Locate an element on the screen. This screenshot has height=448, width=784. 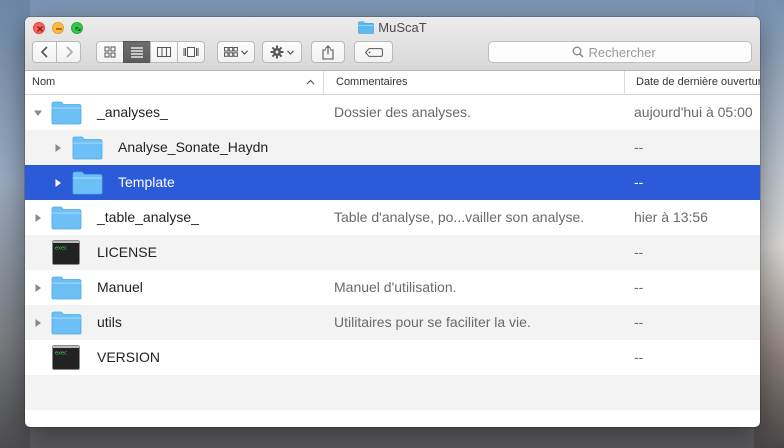
chevron-right-icon is located at coordinates (69, 52).